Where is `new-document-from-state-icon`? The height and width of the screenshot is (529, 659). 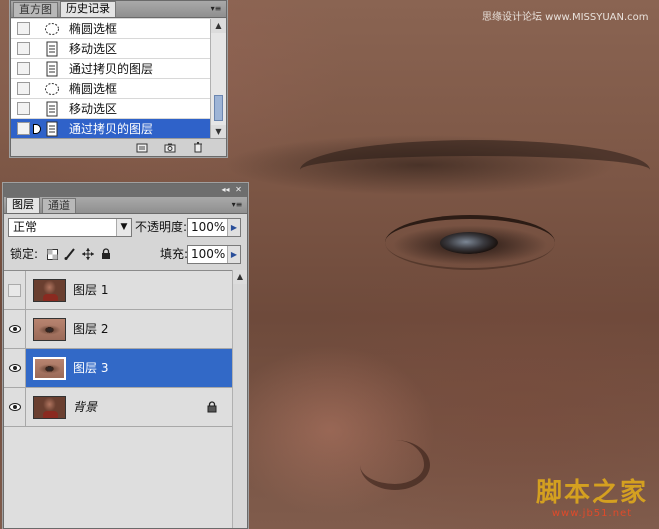 new-document-from-state-icon is located at coordinates (142, 148).